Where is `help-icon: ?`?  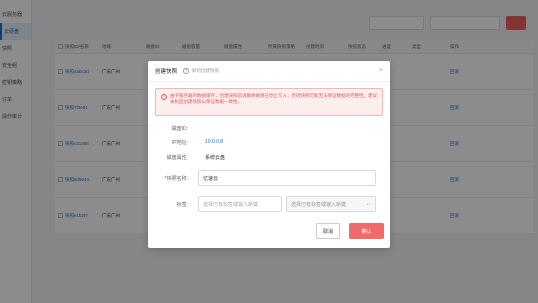 help-icon: ? is located at coordinates (186, 71).